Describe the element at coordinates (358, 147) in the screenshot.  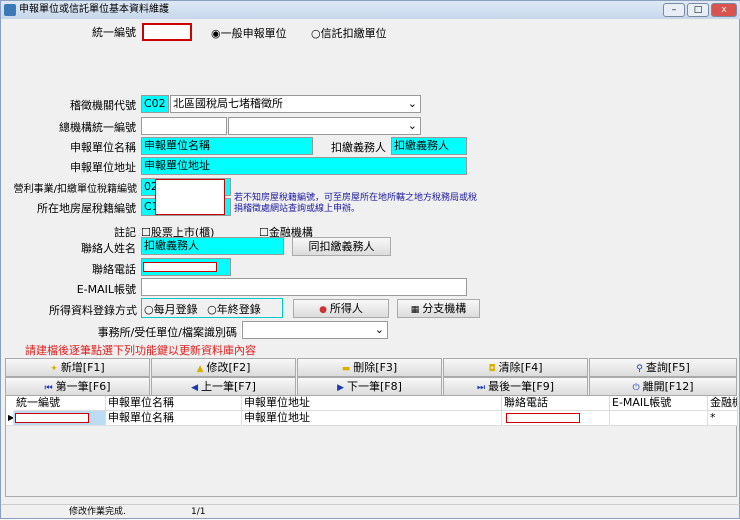
I see `agent-label: 扣繳義務人` at that location.